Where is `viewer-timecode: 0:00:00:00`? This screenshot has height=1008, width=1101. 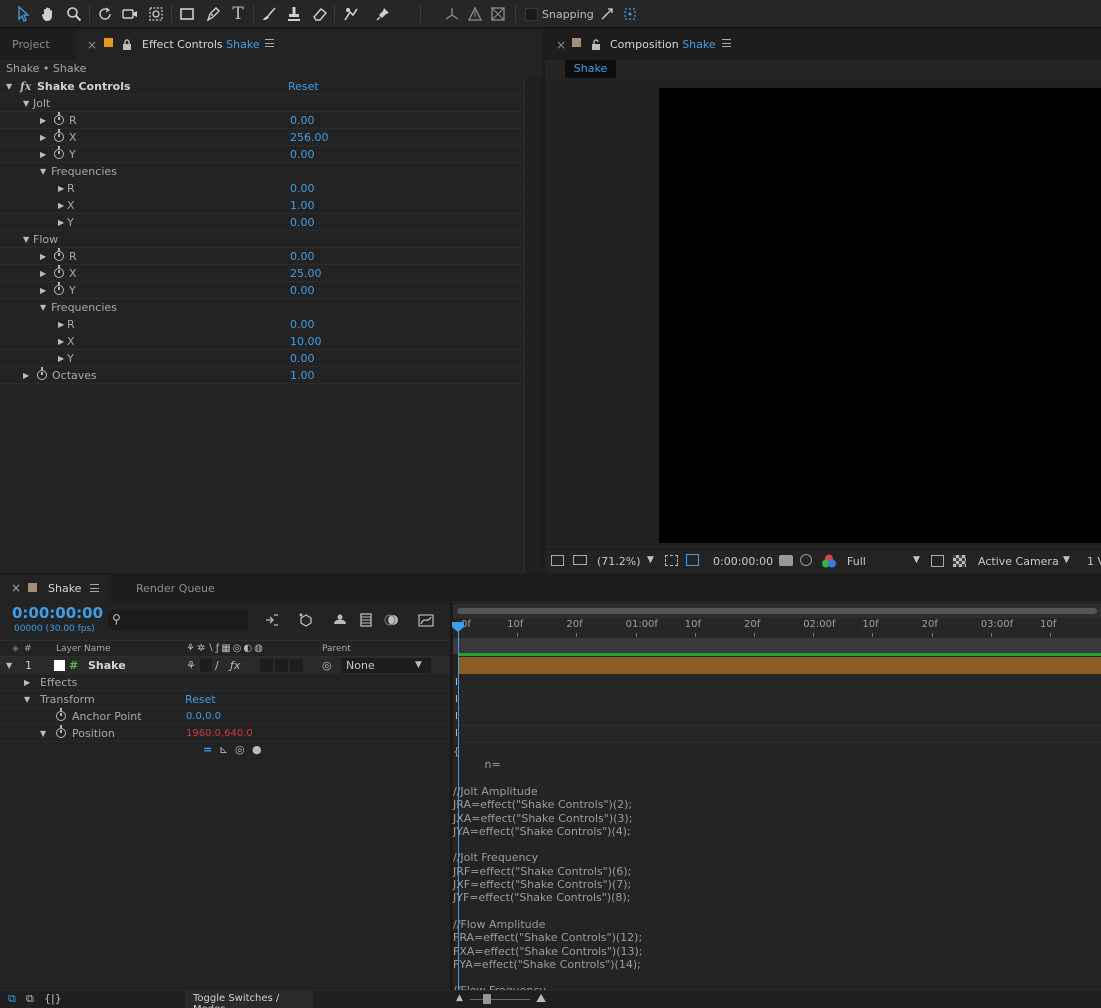
viewer-timecode: 0:00:00:00 is located at coordinates (743, 561).